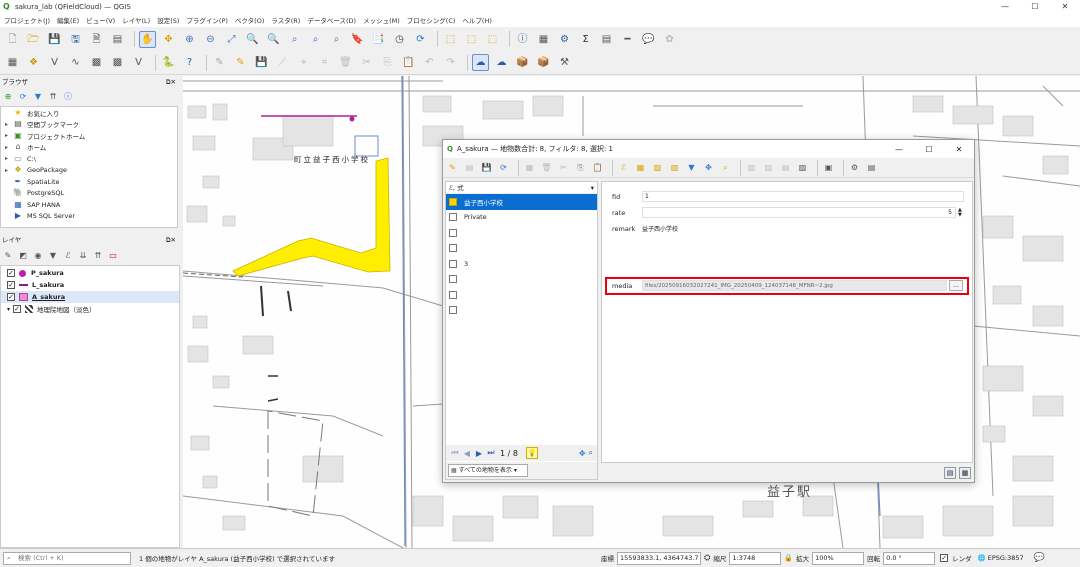 This screenshot has width=1080, height=567. Describe the element at coordinates (171, 82) in the screenshot. I see `panel-close-icon: ⧉✕` at that location.